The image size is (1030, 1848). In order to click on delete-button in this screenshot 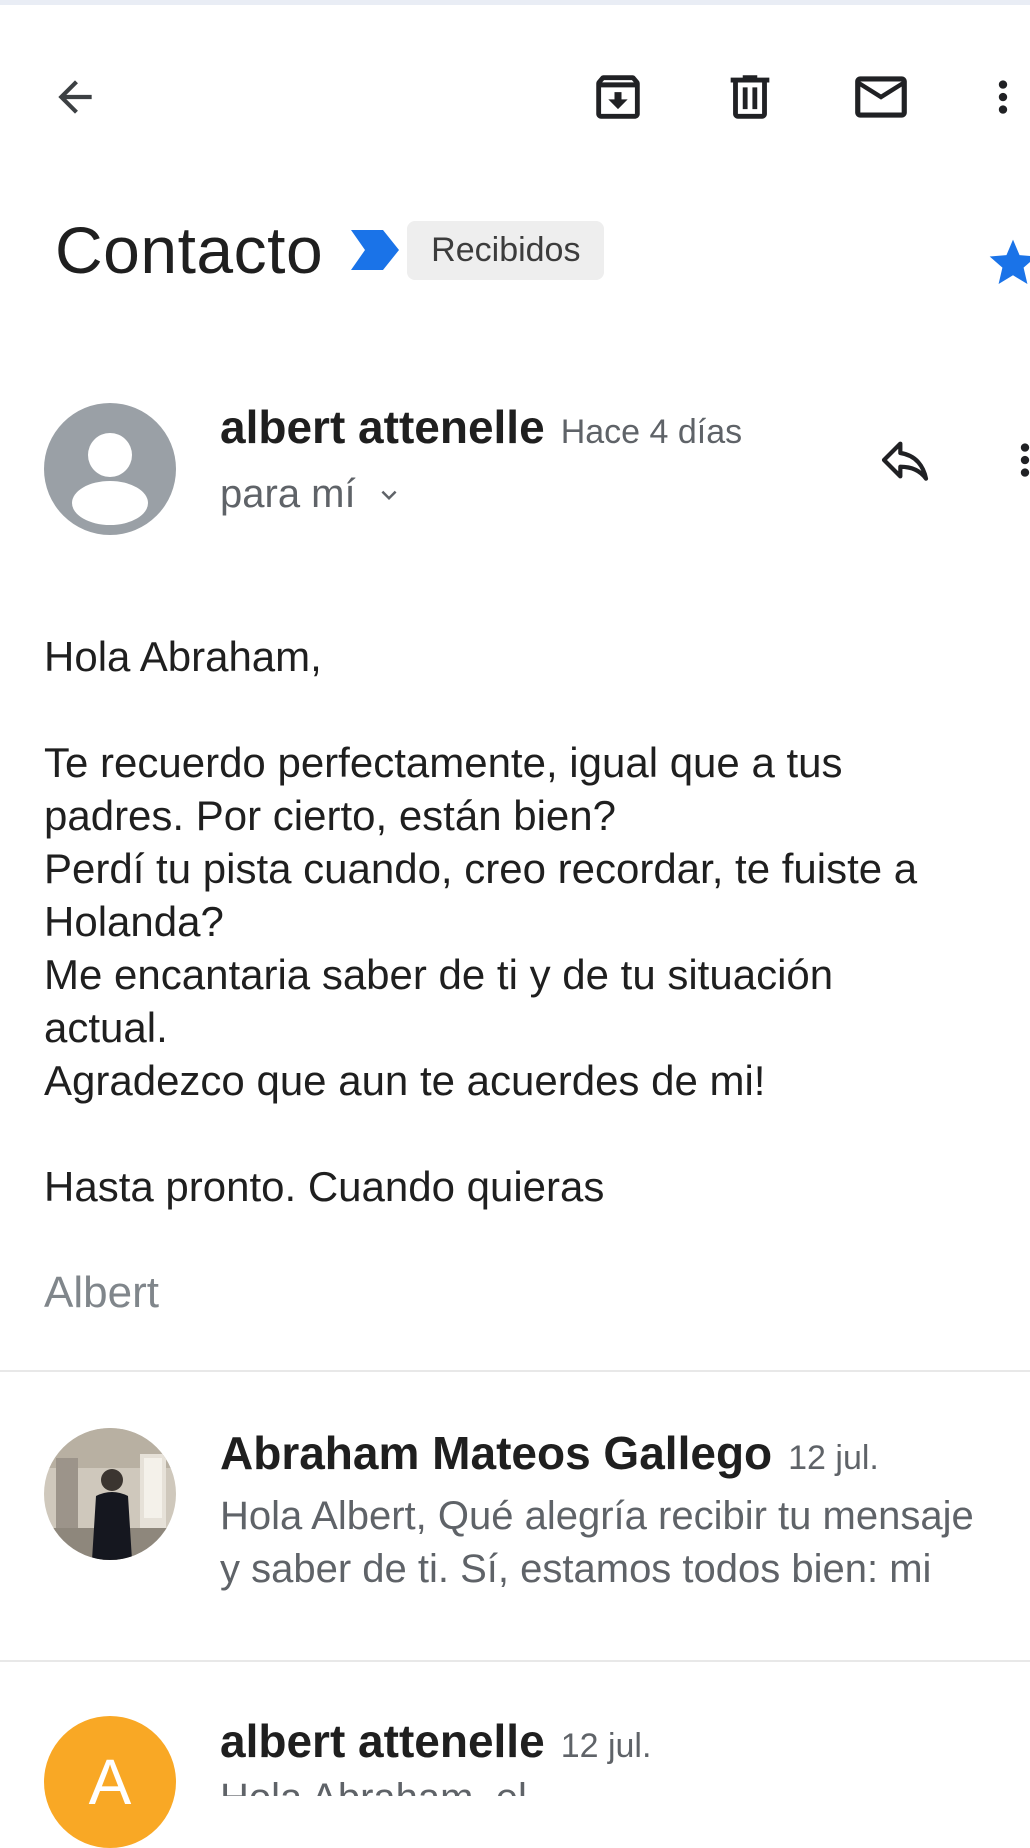, I will do `click(750, 97)`.